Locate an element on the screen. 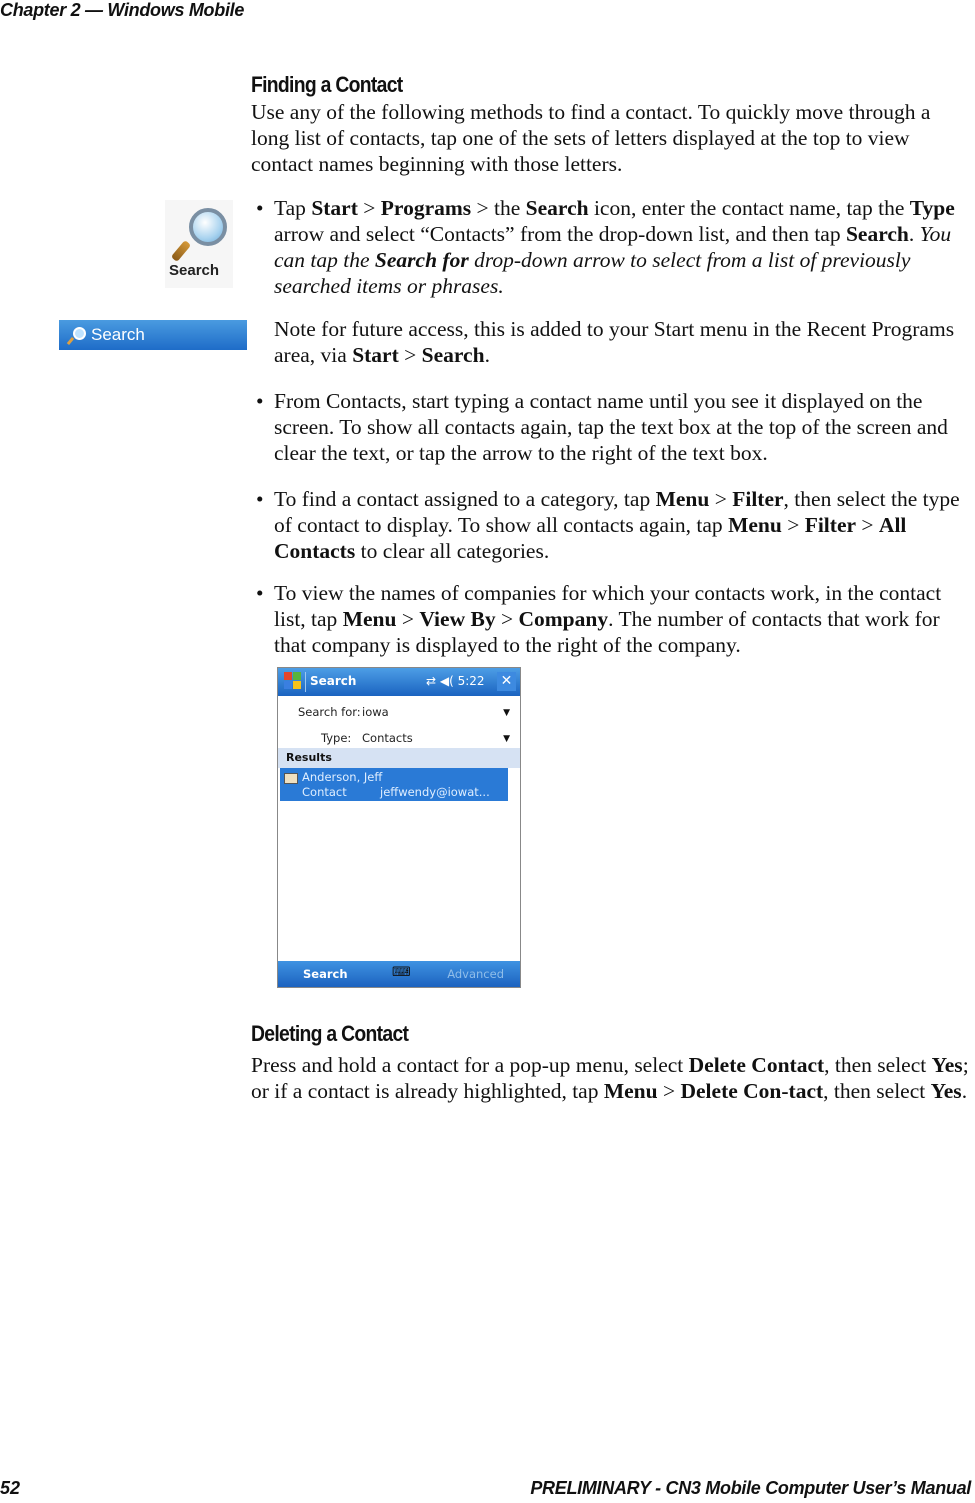 The width and height of the screenshot is (975, 1503). advanced-softkey: Advanced is located at coordinates (475, 974).